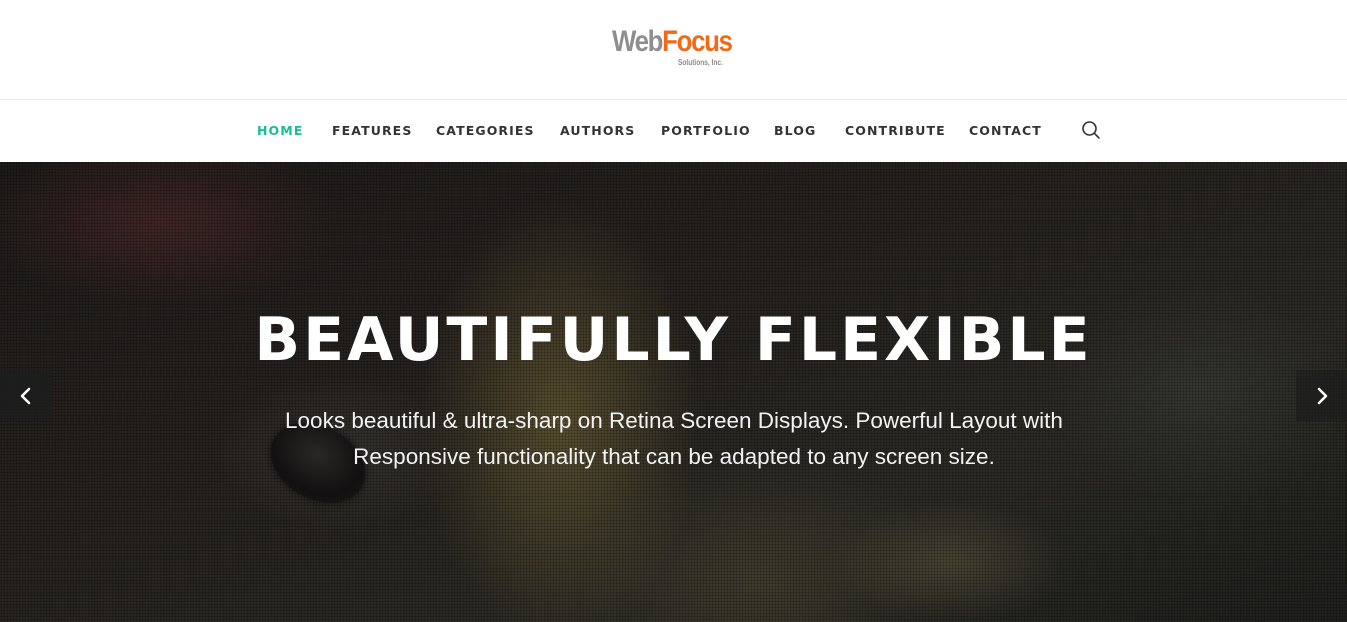 This screenshot has height=622, width=1347. I want to click on hero-title: BEAUTIFULLY FLEXIBLE, so click(673, 340).